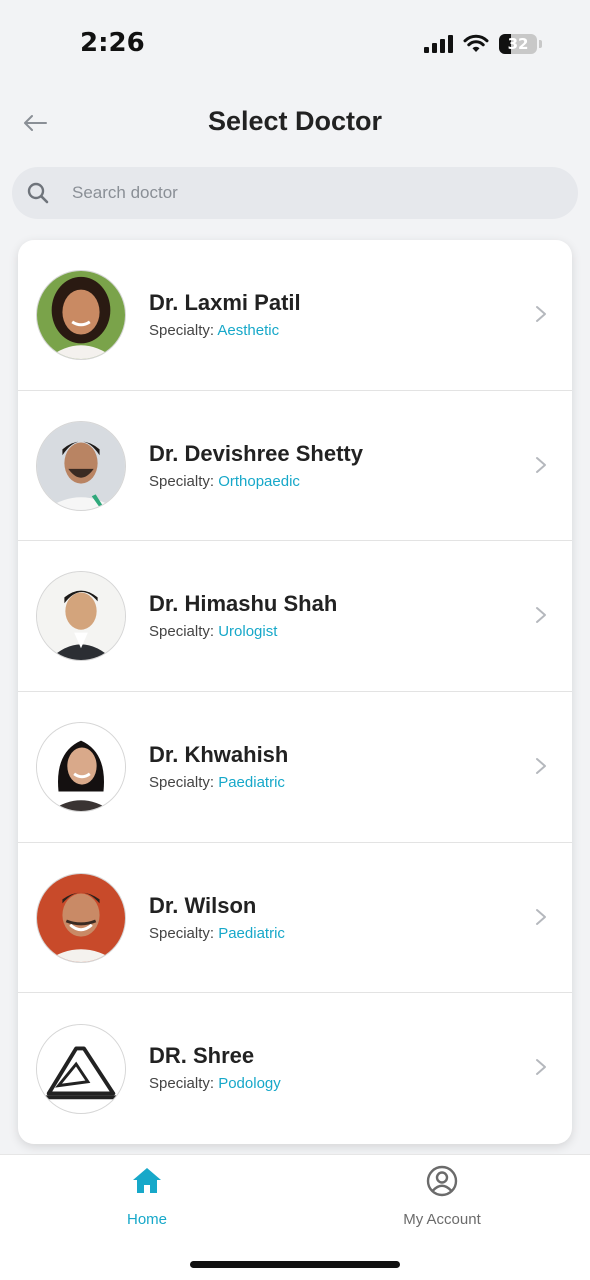 Image resolution: width=590 pixels, height=1280 pixels. I want to click on tab-my-account-label: My Account, so click(442, 1219).